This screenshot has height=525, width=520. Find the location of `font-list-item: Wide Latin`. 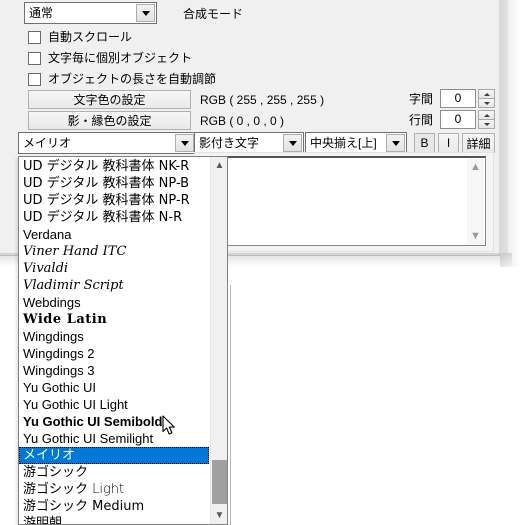

font-list-item: Wide Latin is located at coordinates (115, 319).